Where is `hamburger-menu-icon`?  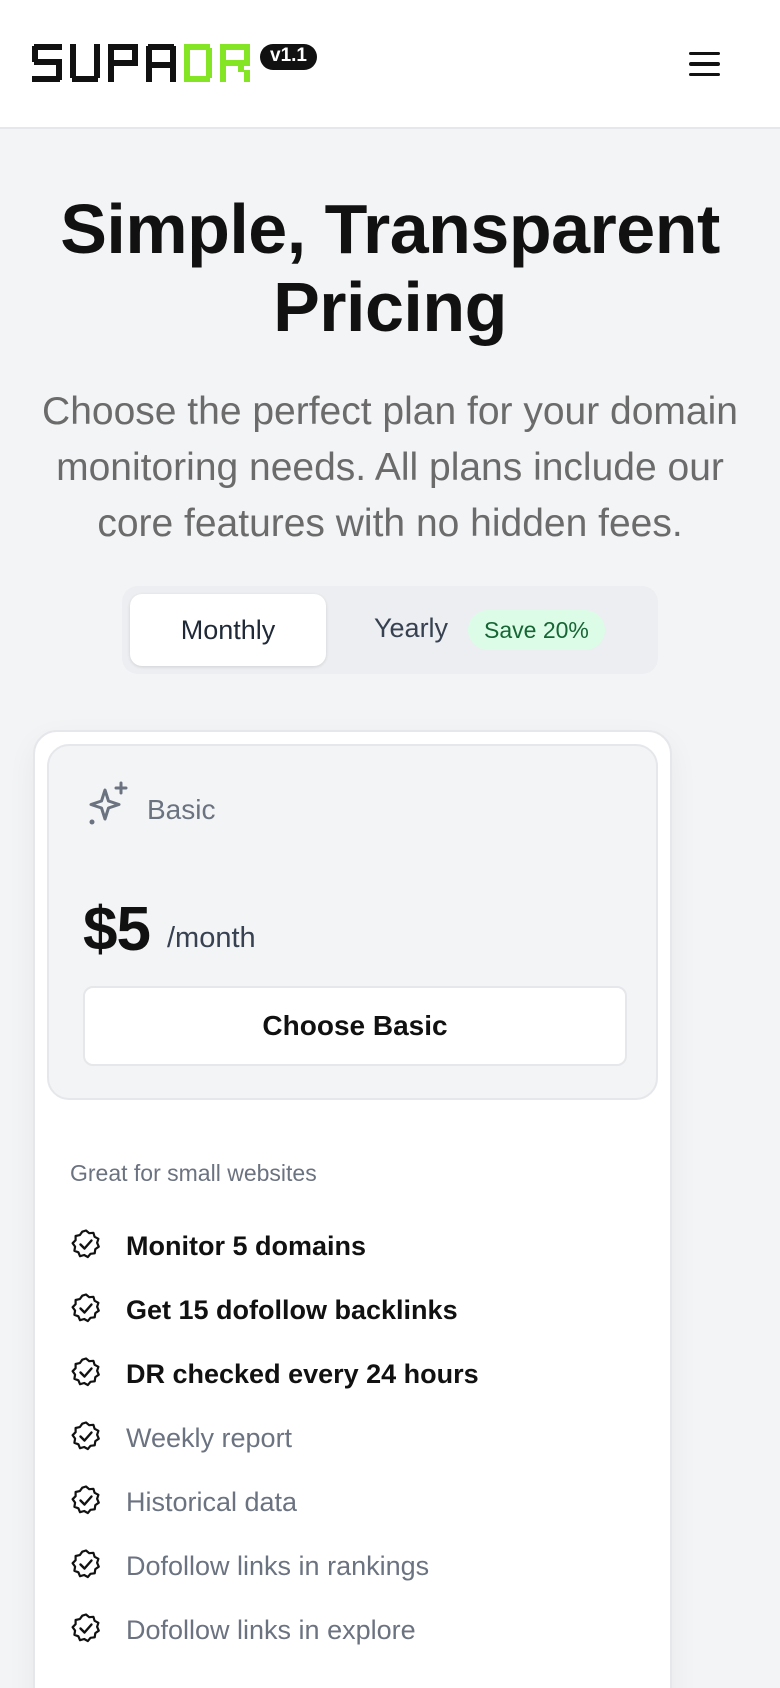 hamburger-menu-icon is located at coordinates (704, 64).